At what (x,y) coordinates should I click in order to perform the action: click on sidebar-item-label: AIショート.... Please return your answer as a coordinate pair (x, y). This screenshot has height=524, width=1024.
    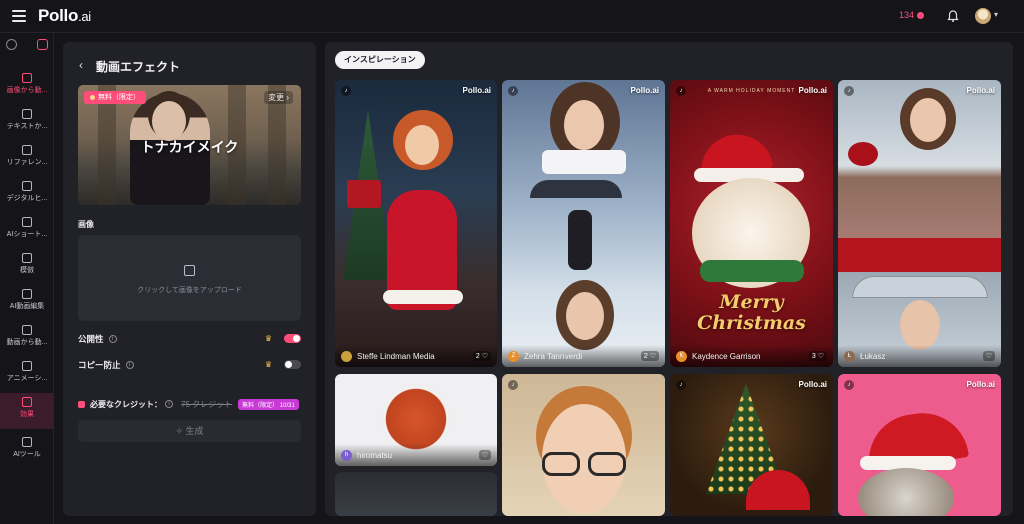
    Looking at the image, I should click on (27, 234).